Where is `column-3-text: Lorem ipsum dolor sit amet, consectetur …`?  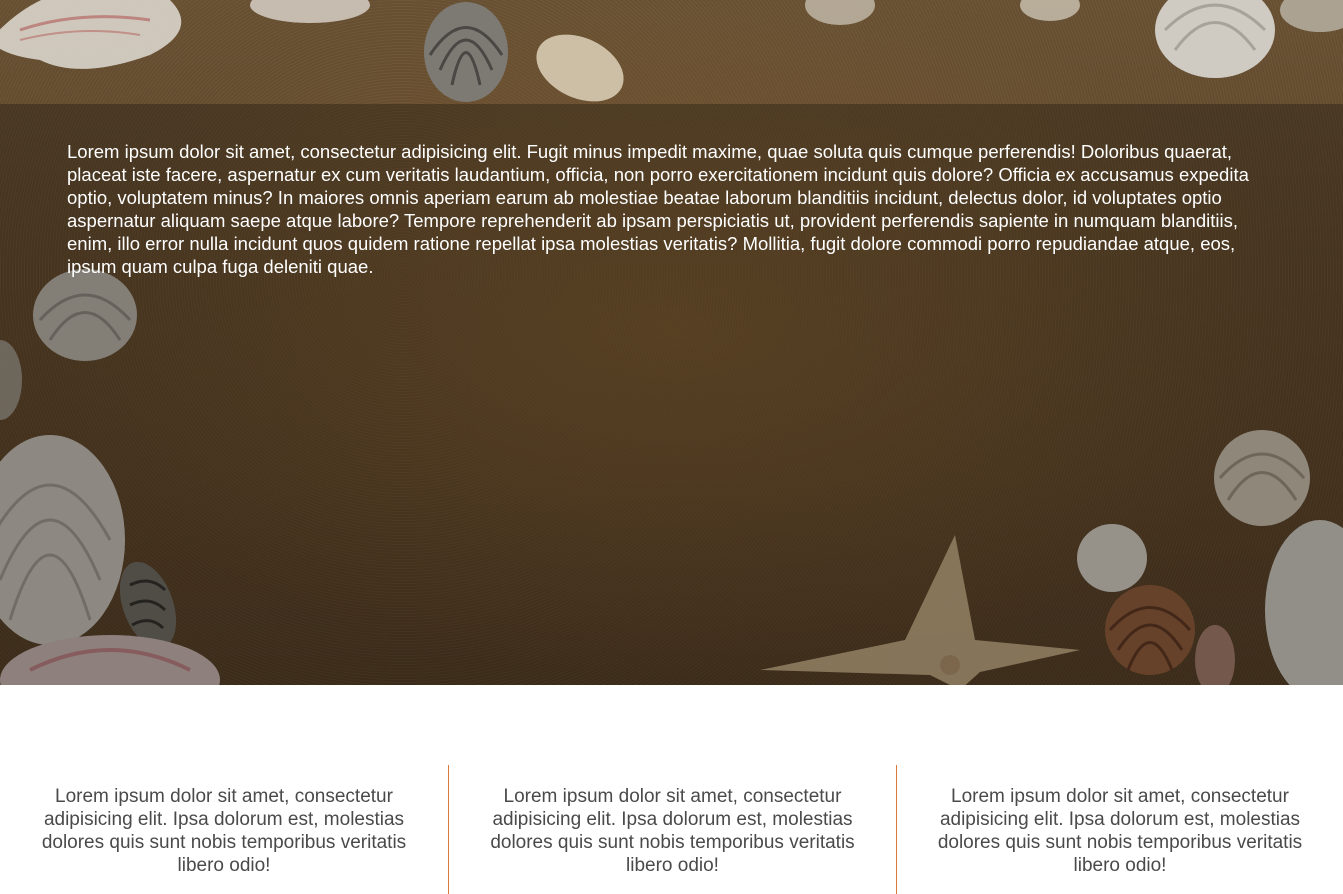
column-3-text: Lorem ipsum dolor sit amet, consectetur … is located at coordinates (1120, 831).